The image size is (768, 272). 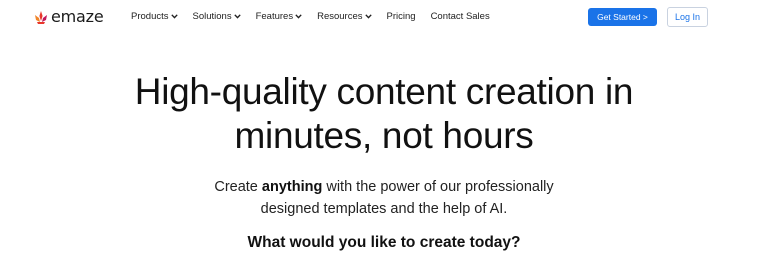 What do you see at coordinates (622, 17) in the screenshot?
I see `get-started-button: Get Started >` at bounding box center [622, 17].